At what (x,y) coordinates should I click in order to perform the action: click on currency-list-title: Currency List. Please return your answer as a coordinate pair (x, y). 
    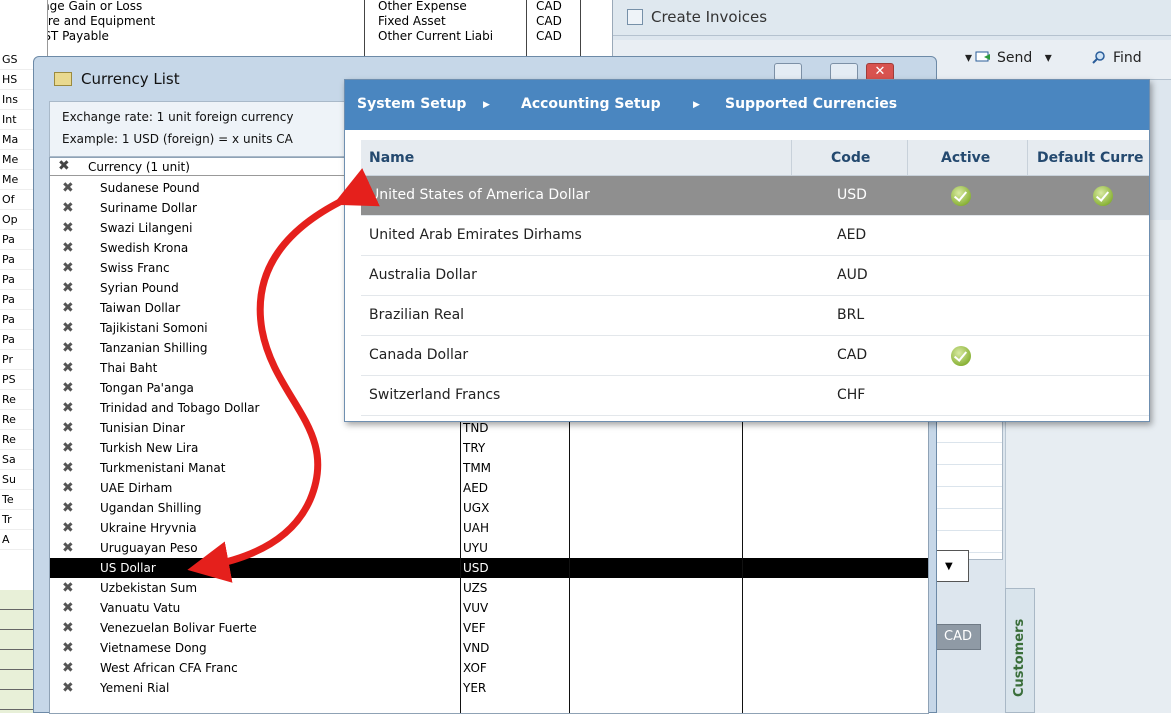
    Looking at the image, I should click on (130, 79).